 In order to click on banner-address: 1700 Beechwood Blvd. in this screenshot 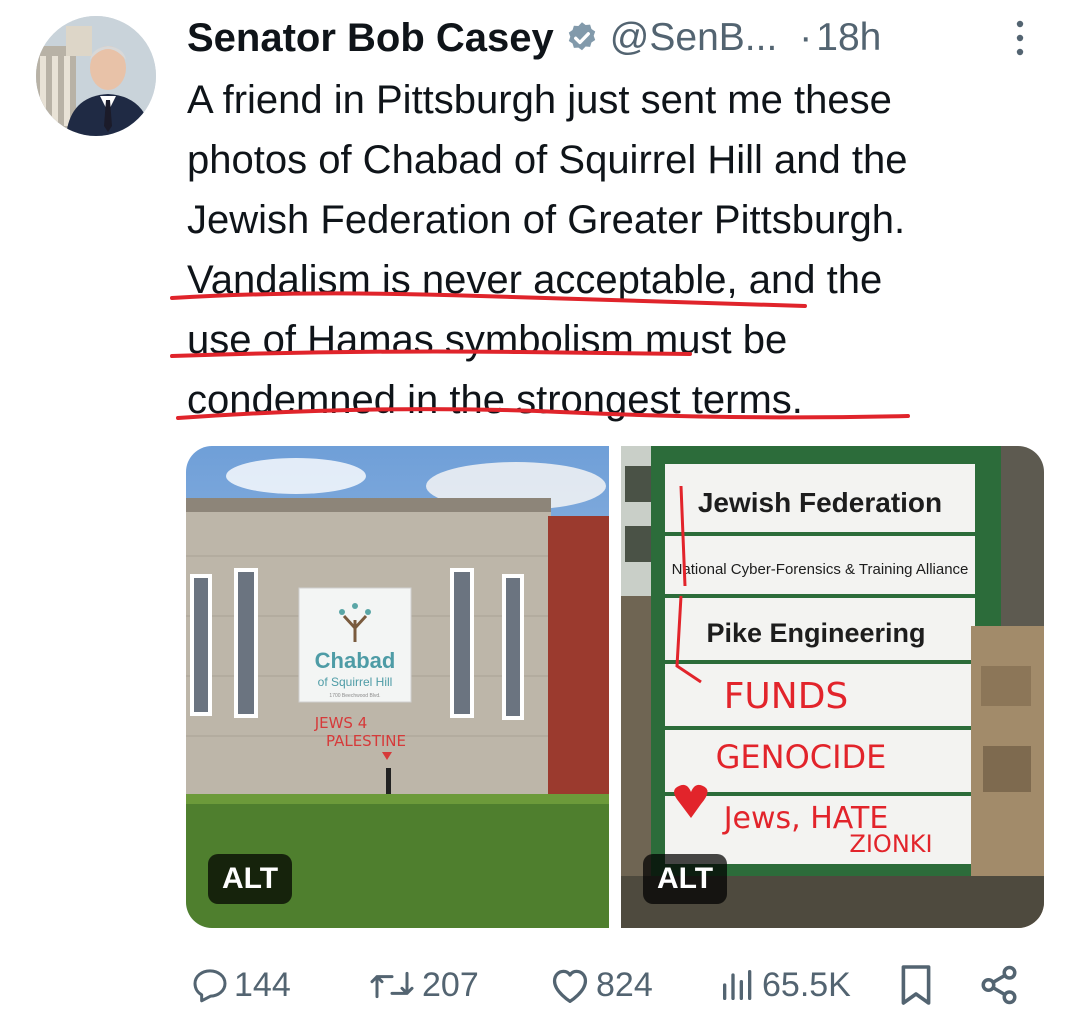, I will do `click(354, 696)`.